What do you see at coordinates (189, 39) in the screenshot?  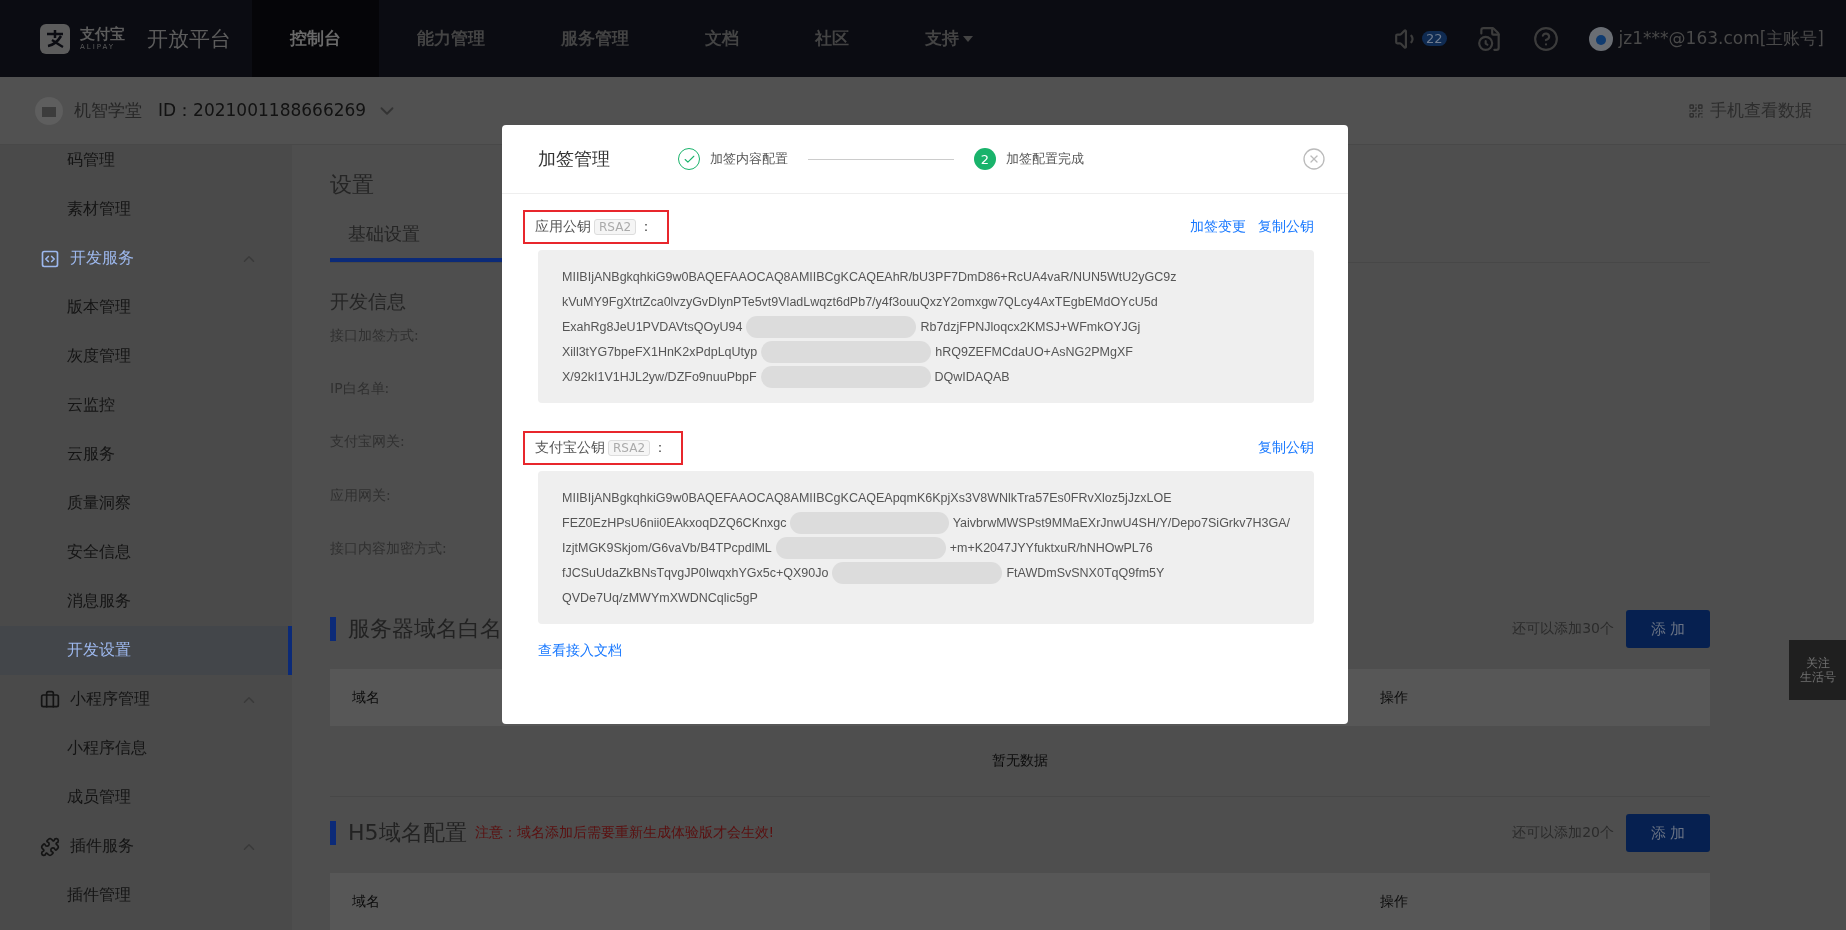 I see `platform-title: 开放平台` at bounding box center [189, 39].